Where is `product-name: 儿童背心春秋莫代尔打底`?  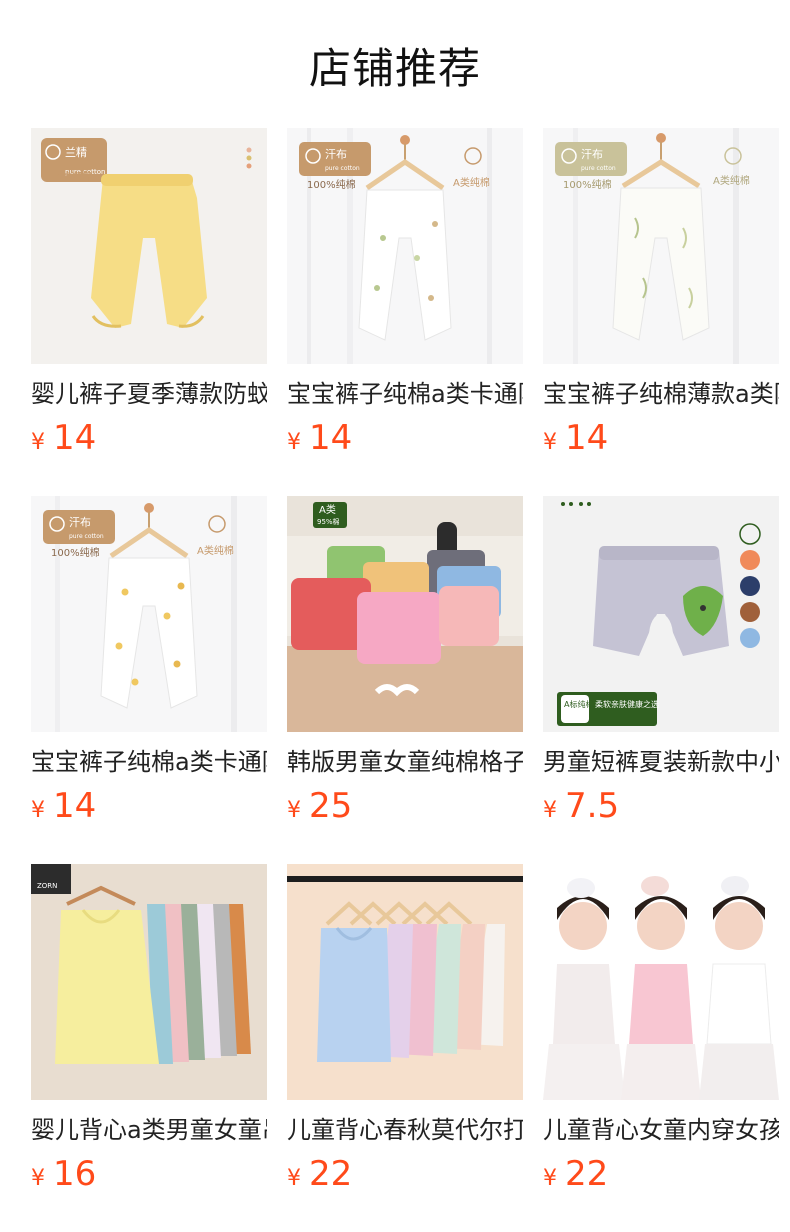
product-name: 儿童背心春秋莫代尔打底 is located at coordinates (405, 1130).